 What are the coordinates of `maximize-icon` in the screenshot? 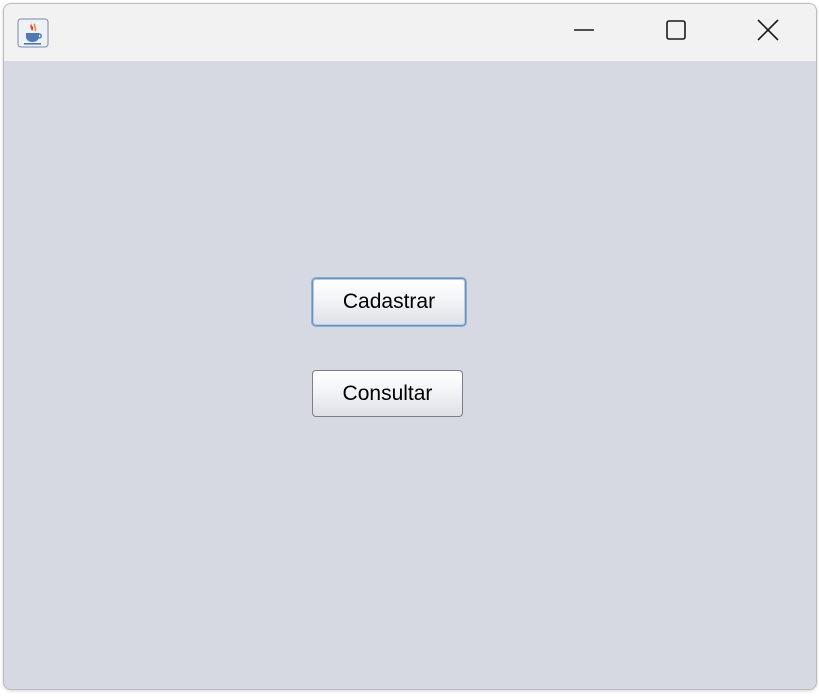 It's located at (676, 32).